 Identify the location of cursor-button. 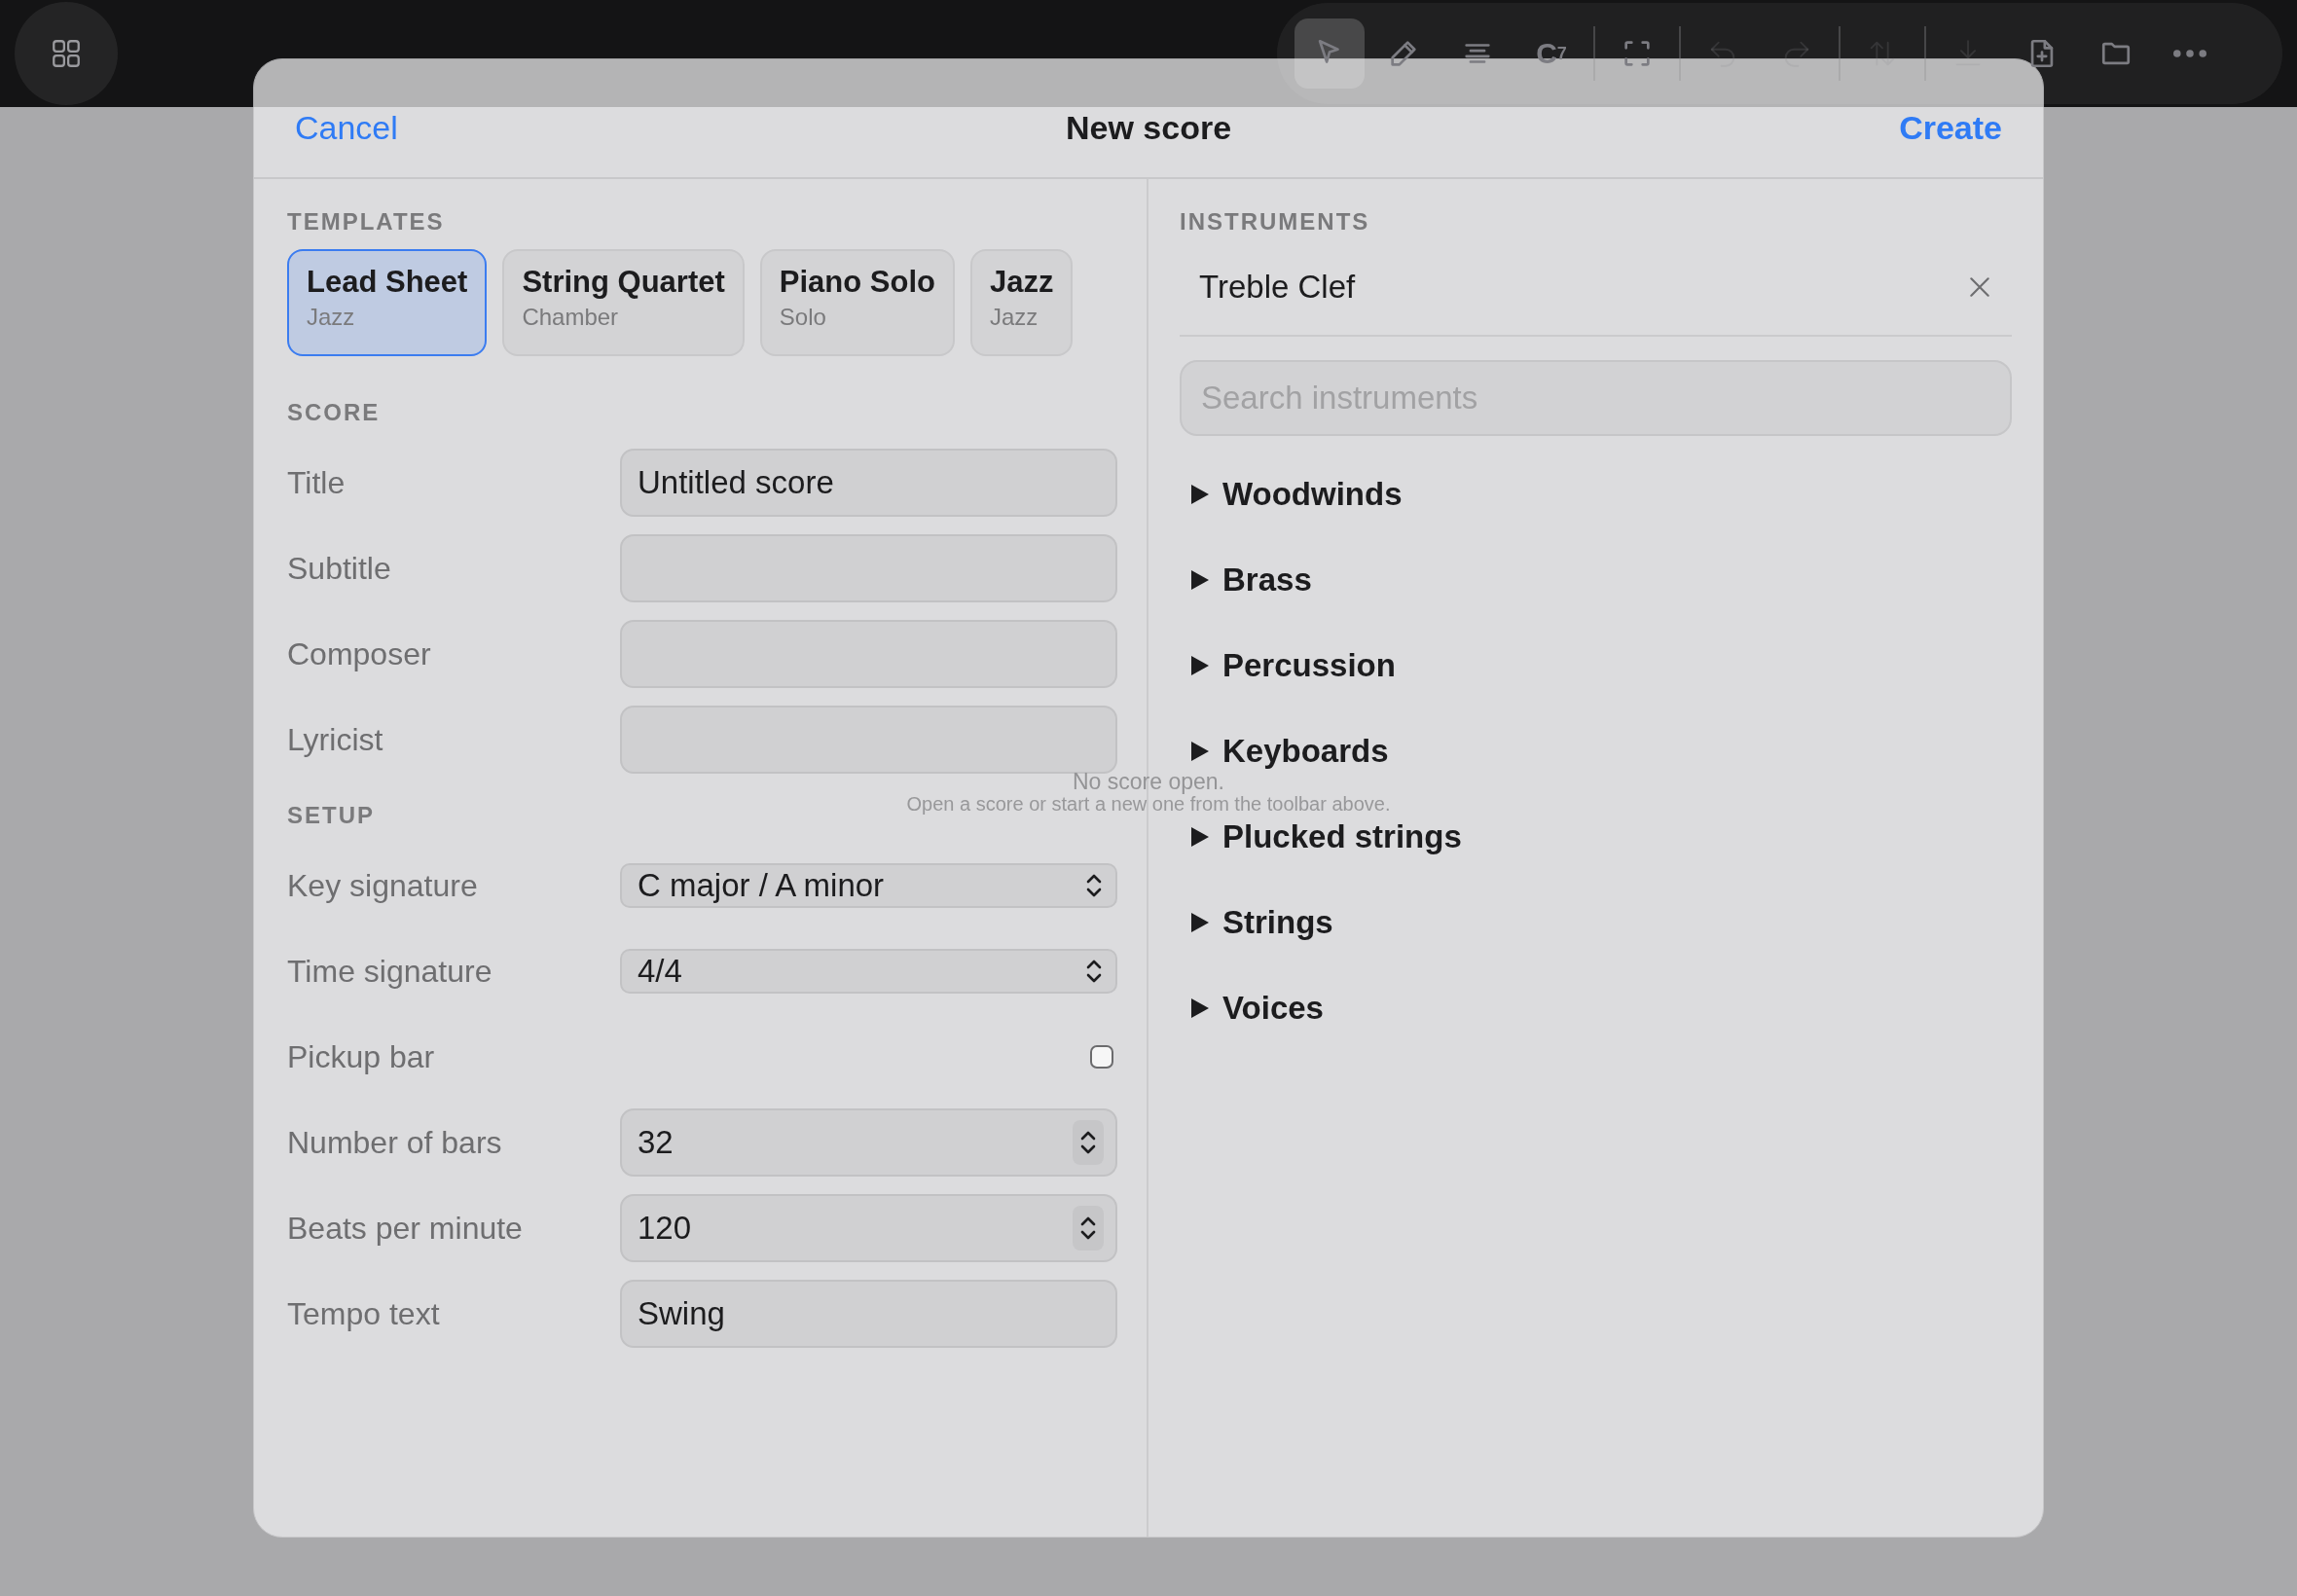
(1329, 53).